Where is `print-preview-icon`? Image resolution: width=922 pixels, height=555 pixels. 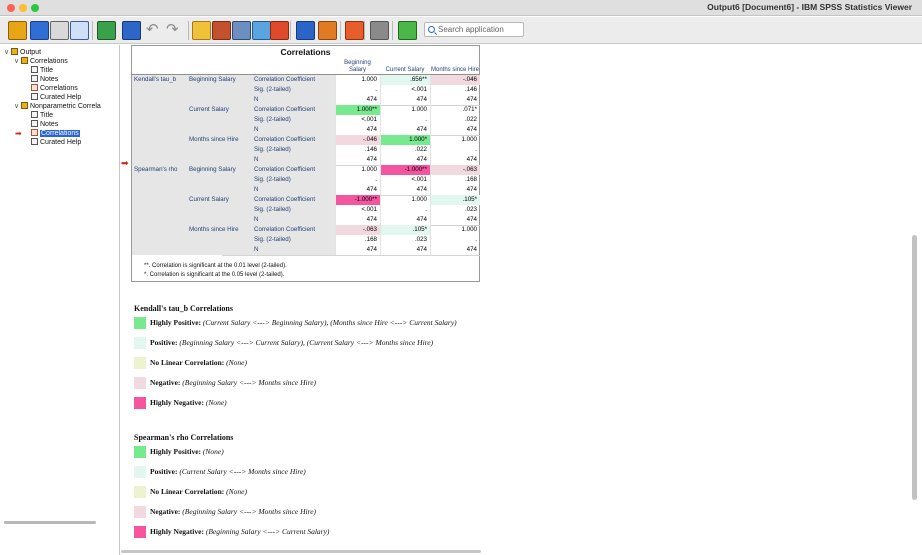
print-preview-icon is located at coordinates (79, 30).